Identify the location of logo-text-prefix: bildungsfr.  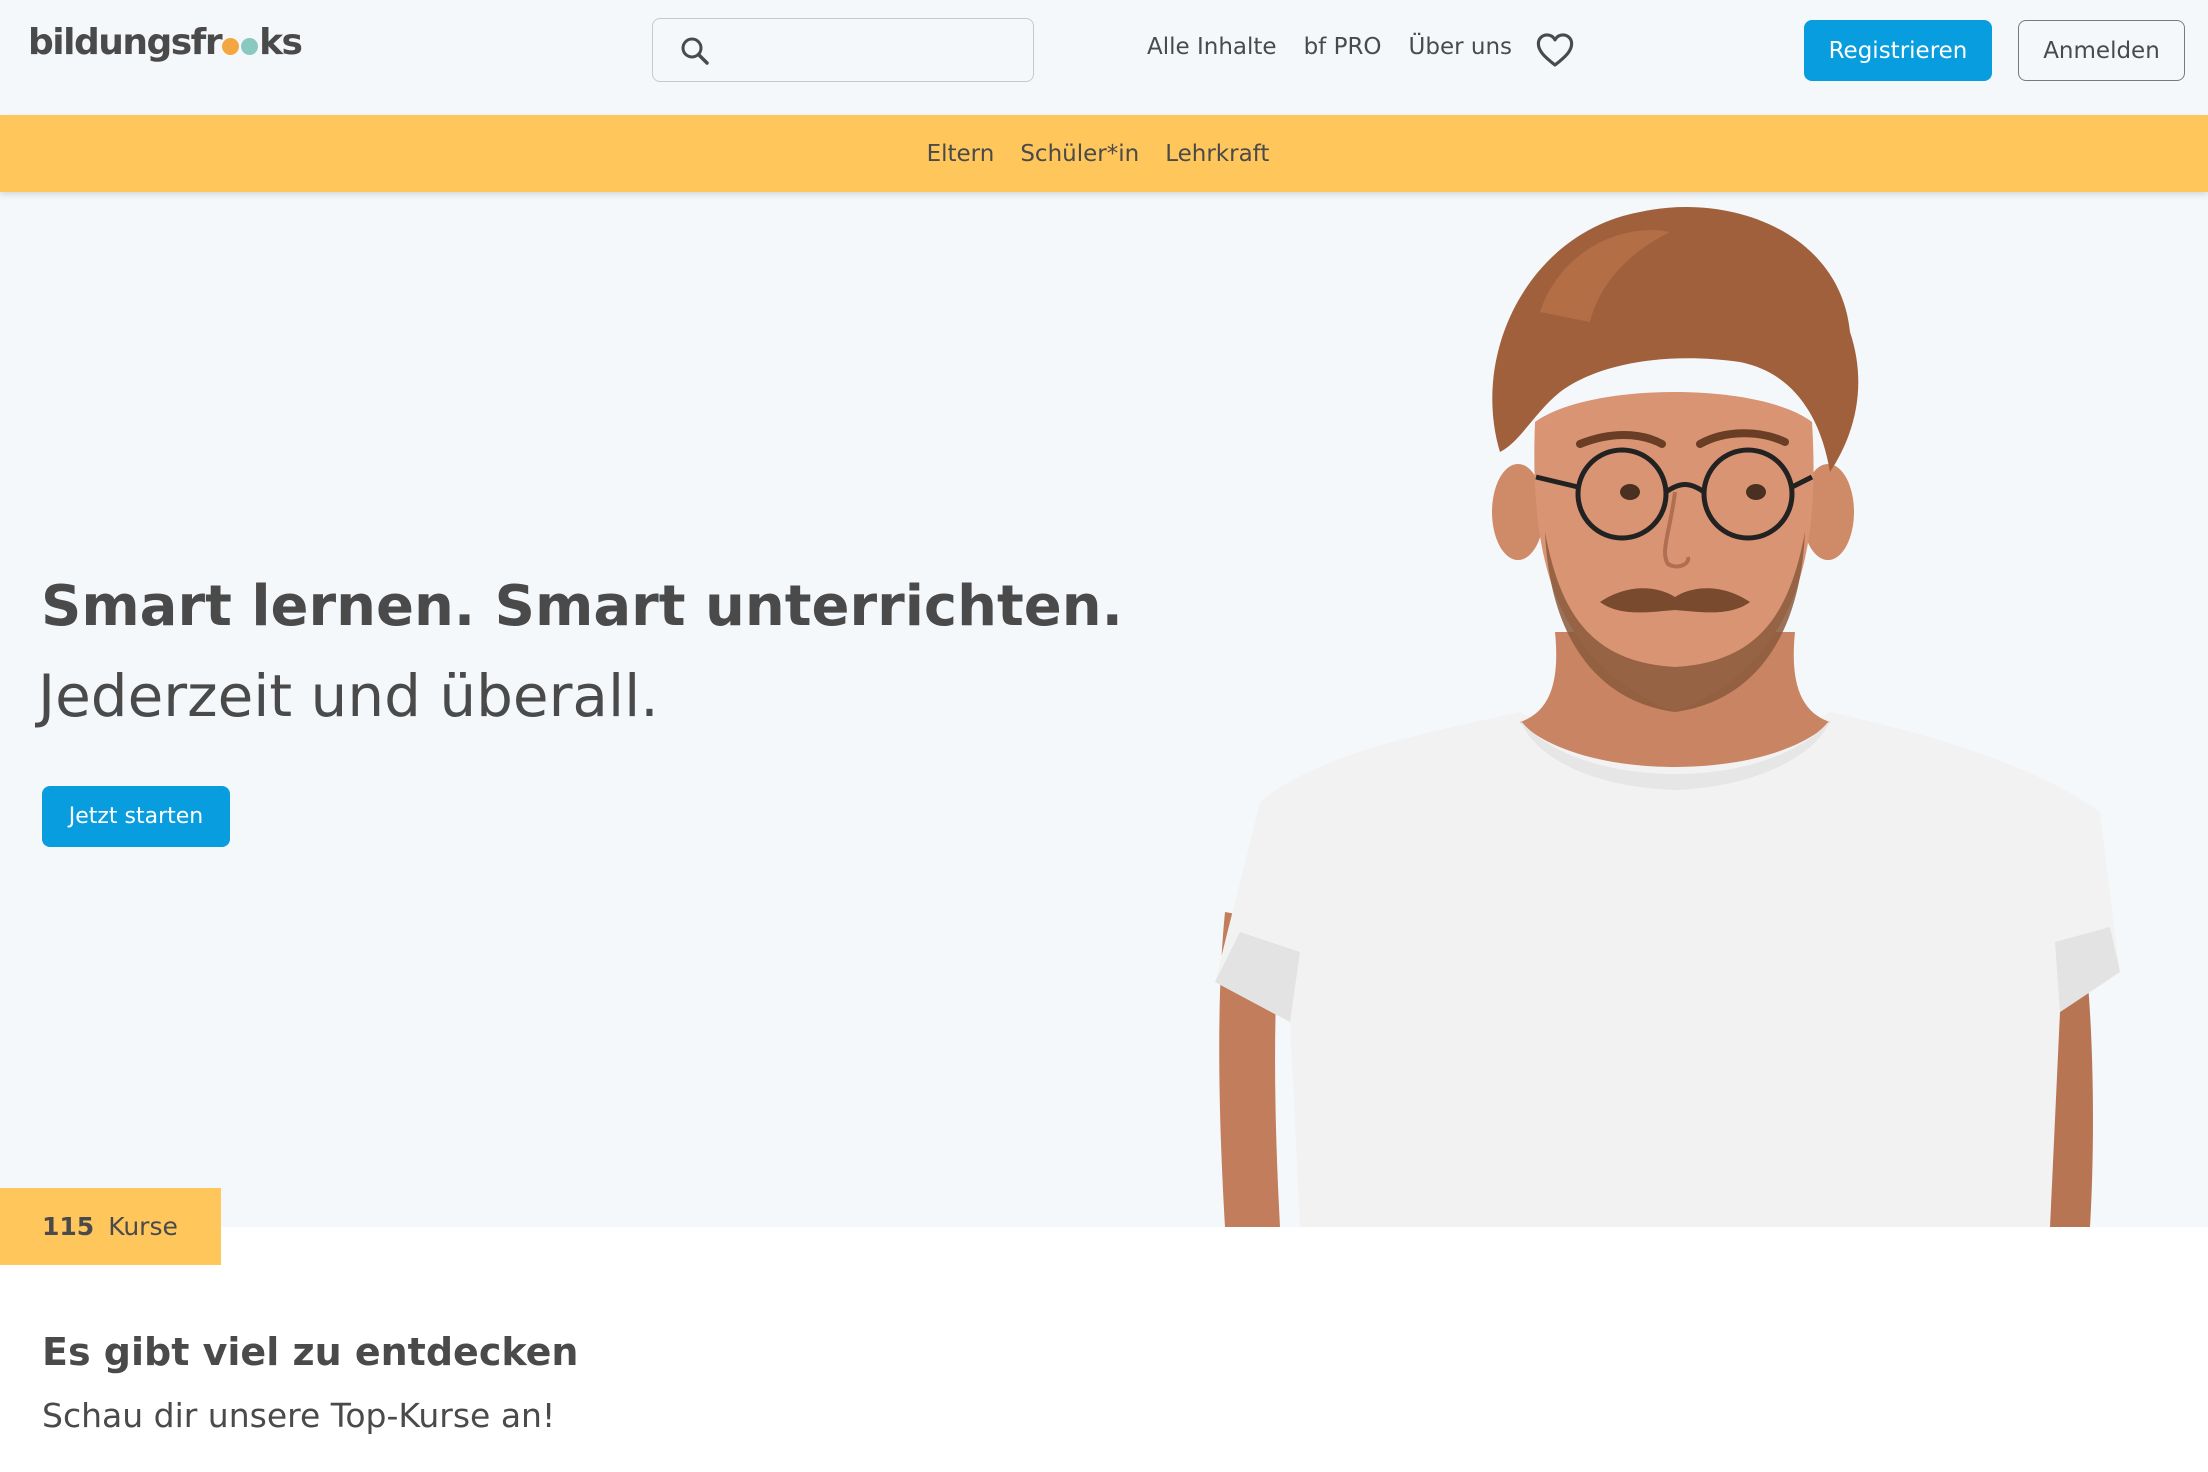
(125, 42).